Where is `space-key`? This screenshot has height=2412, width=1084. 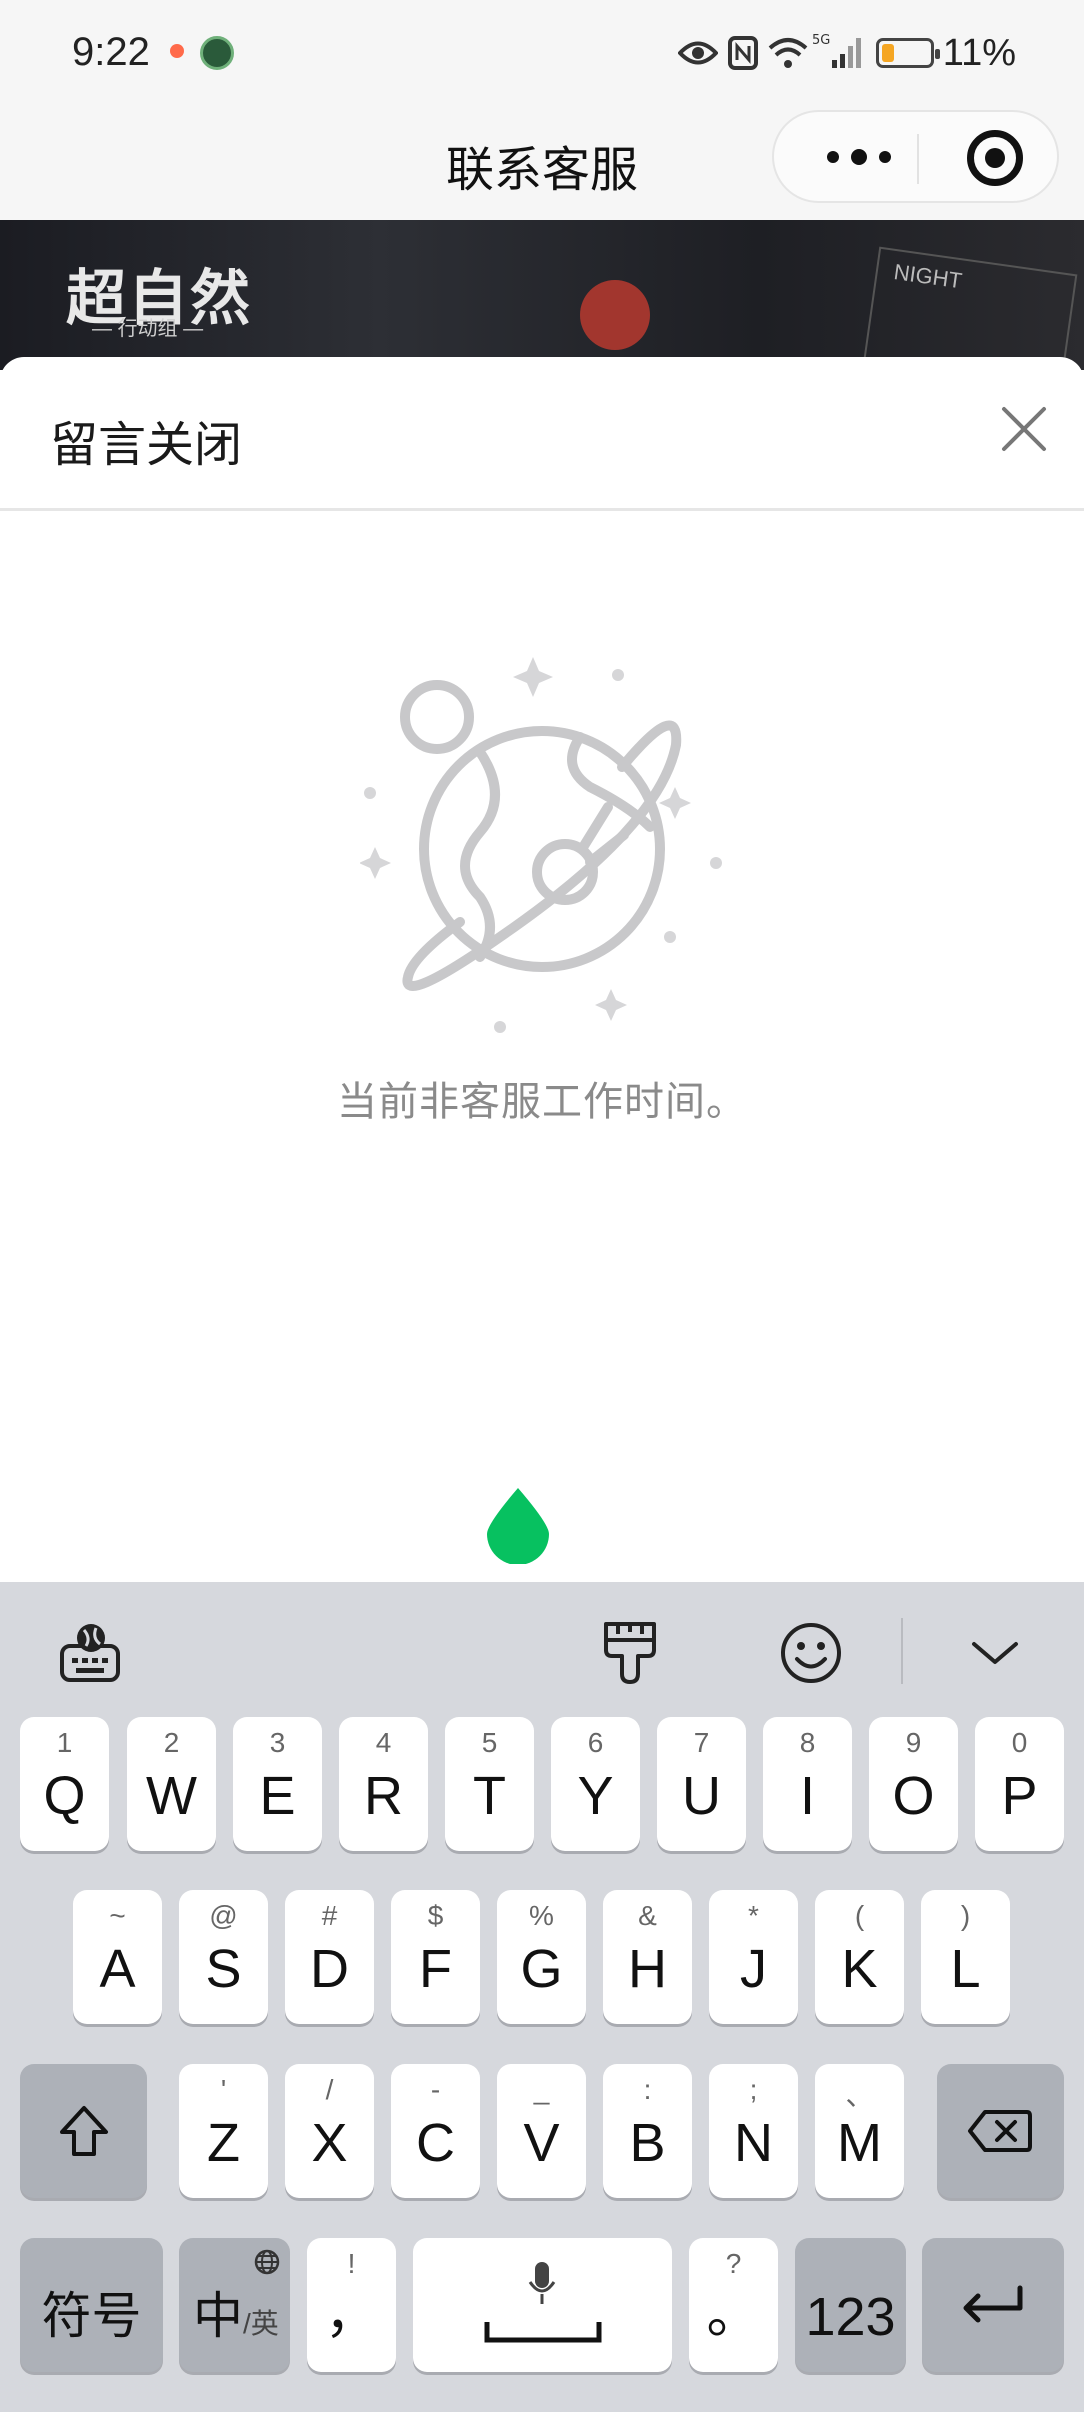
space-key is located at coordinates (542, 2305).